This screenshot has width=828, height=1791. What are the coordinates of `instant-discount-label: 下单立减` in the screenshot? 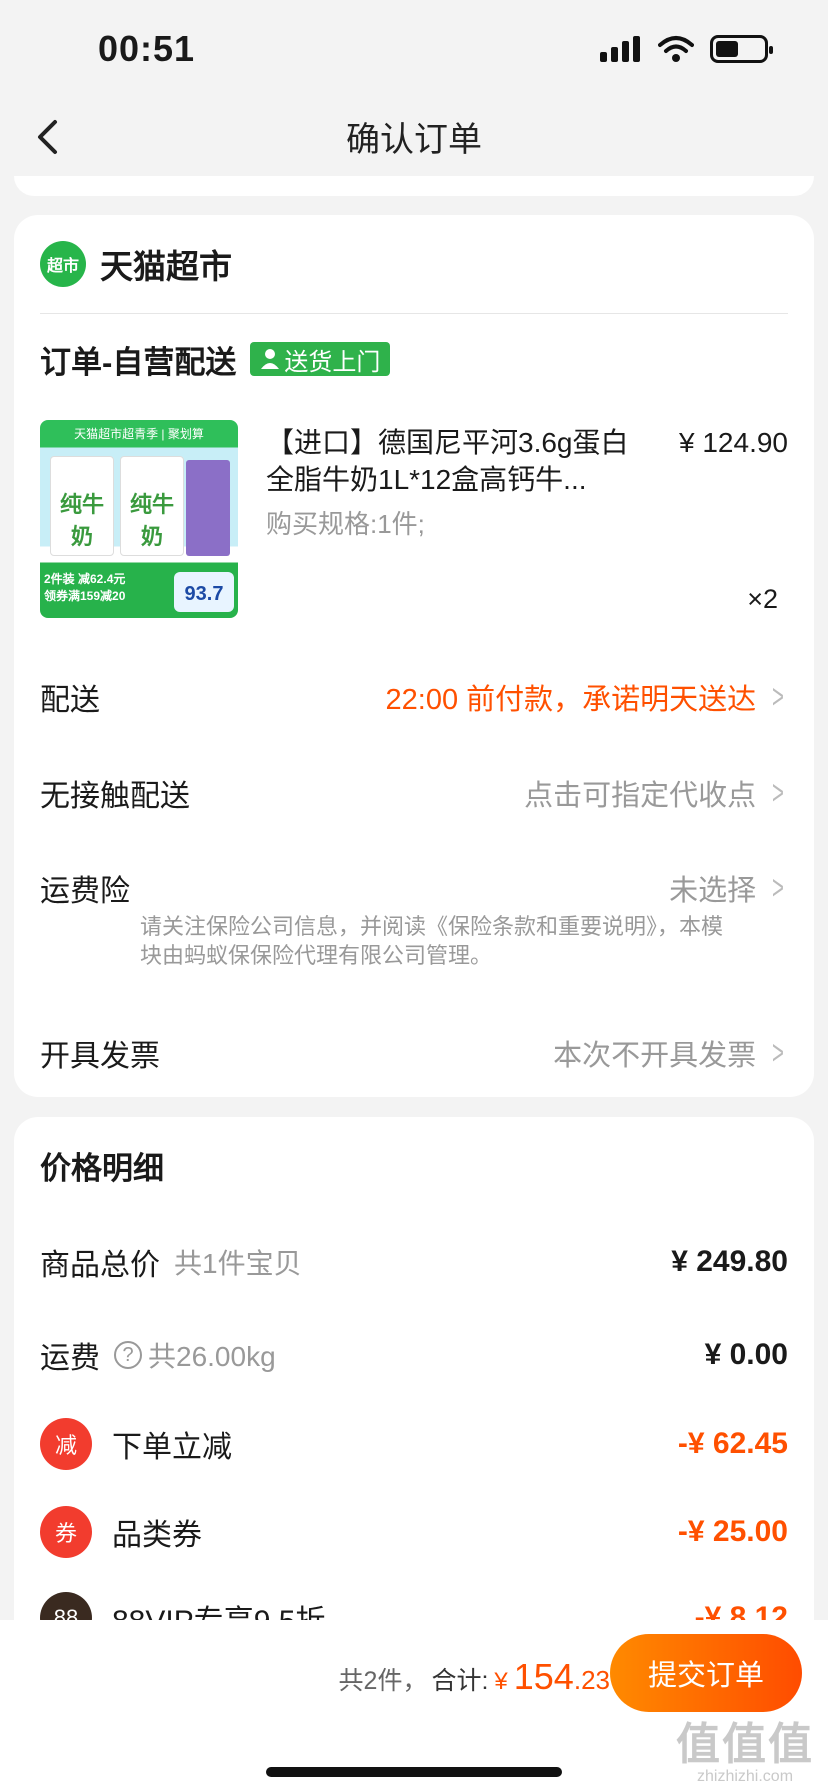 It's located at (172, 1447).